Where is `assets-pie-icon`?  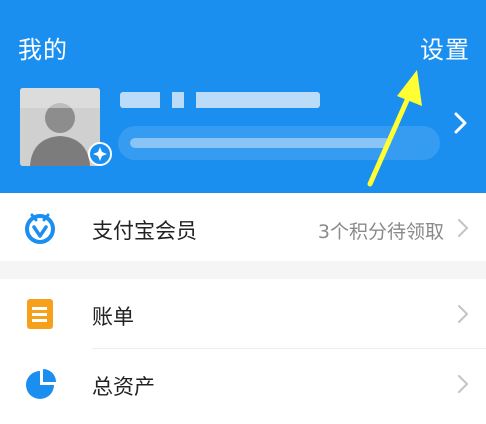
assets-pie-icon is located at coordinates (41, 384).